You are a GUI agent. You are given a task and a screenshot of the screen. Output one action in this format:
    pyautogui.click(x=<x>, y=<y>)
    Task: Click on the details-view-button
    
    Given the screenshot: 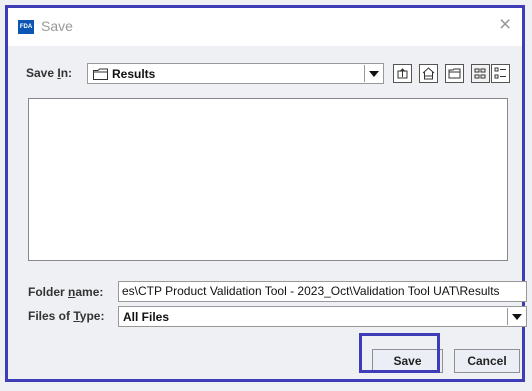 What is the action you would take?
    pyautogui.click(x=500, y=73)
    